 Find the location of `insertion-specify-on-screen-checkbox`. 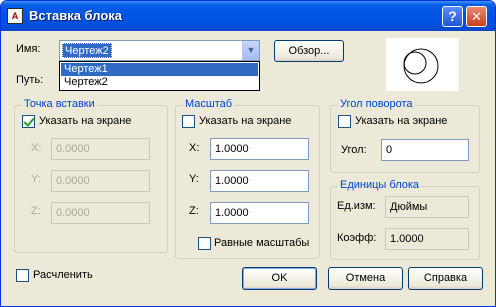

insertion-specify-on-screen-checkbox is located at coordinates (28, 121).